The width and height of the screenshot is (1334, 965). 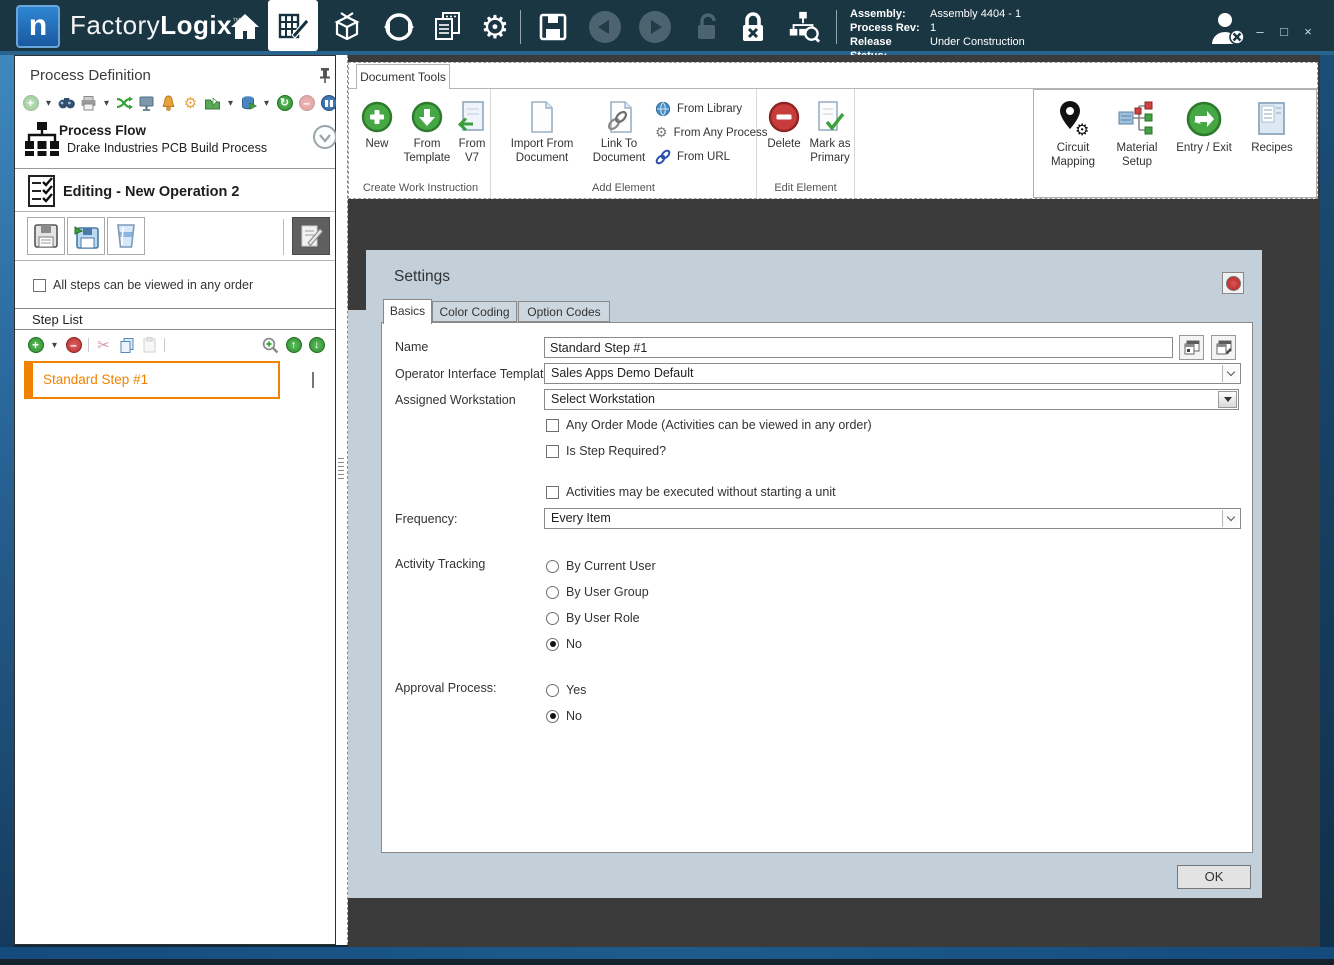 I want to click on add-dropdown-icon: ▾, so click(x=48, y=103).